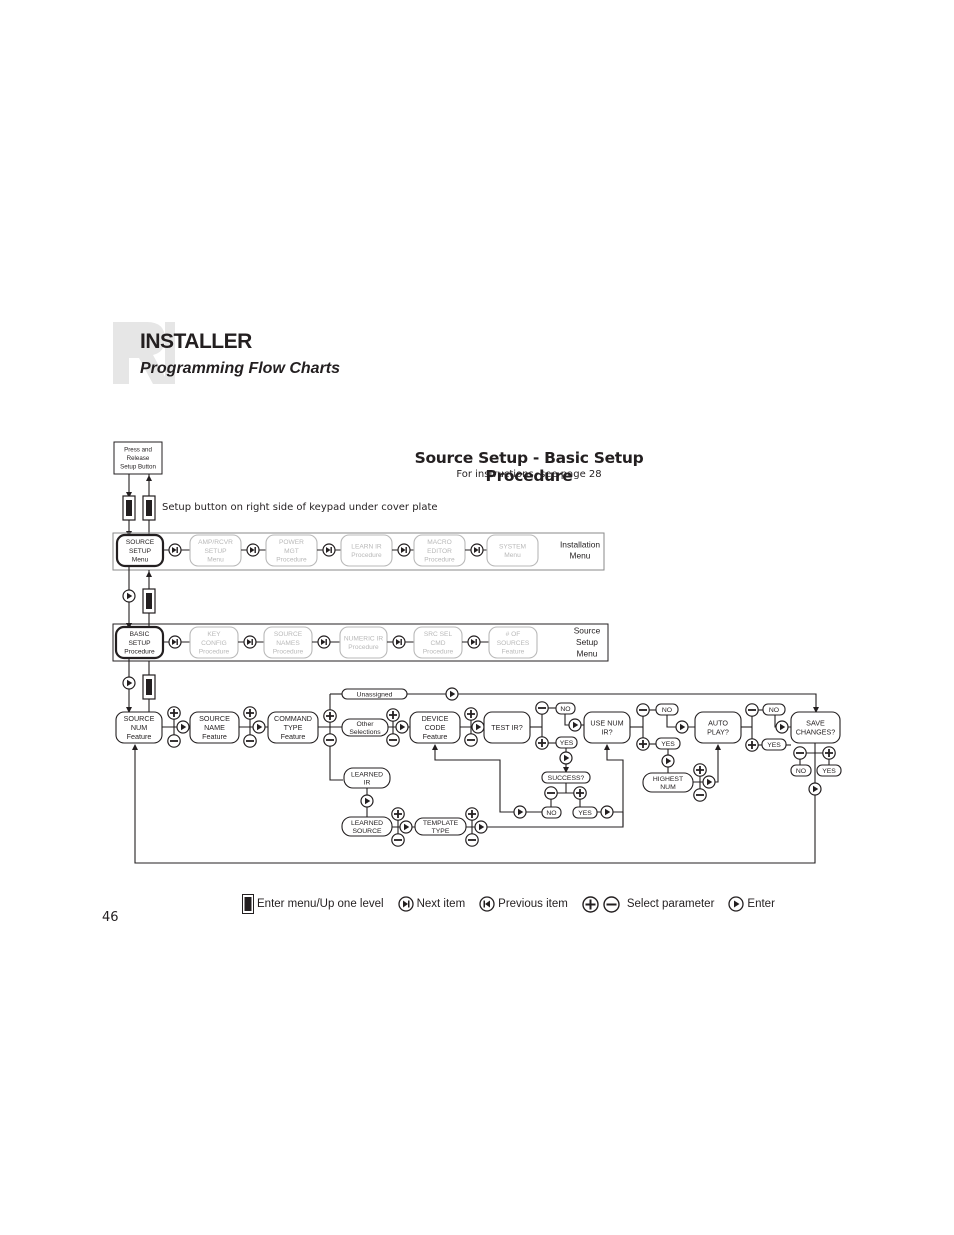 The height and width of the screenshot is (1235, 954). Describe the element at coordinates (513, 643) in the screenshot. I see `node-label: SOURCES` at that location.